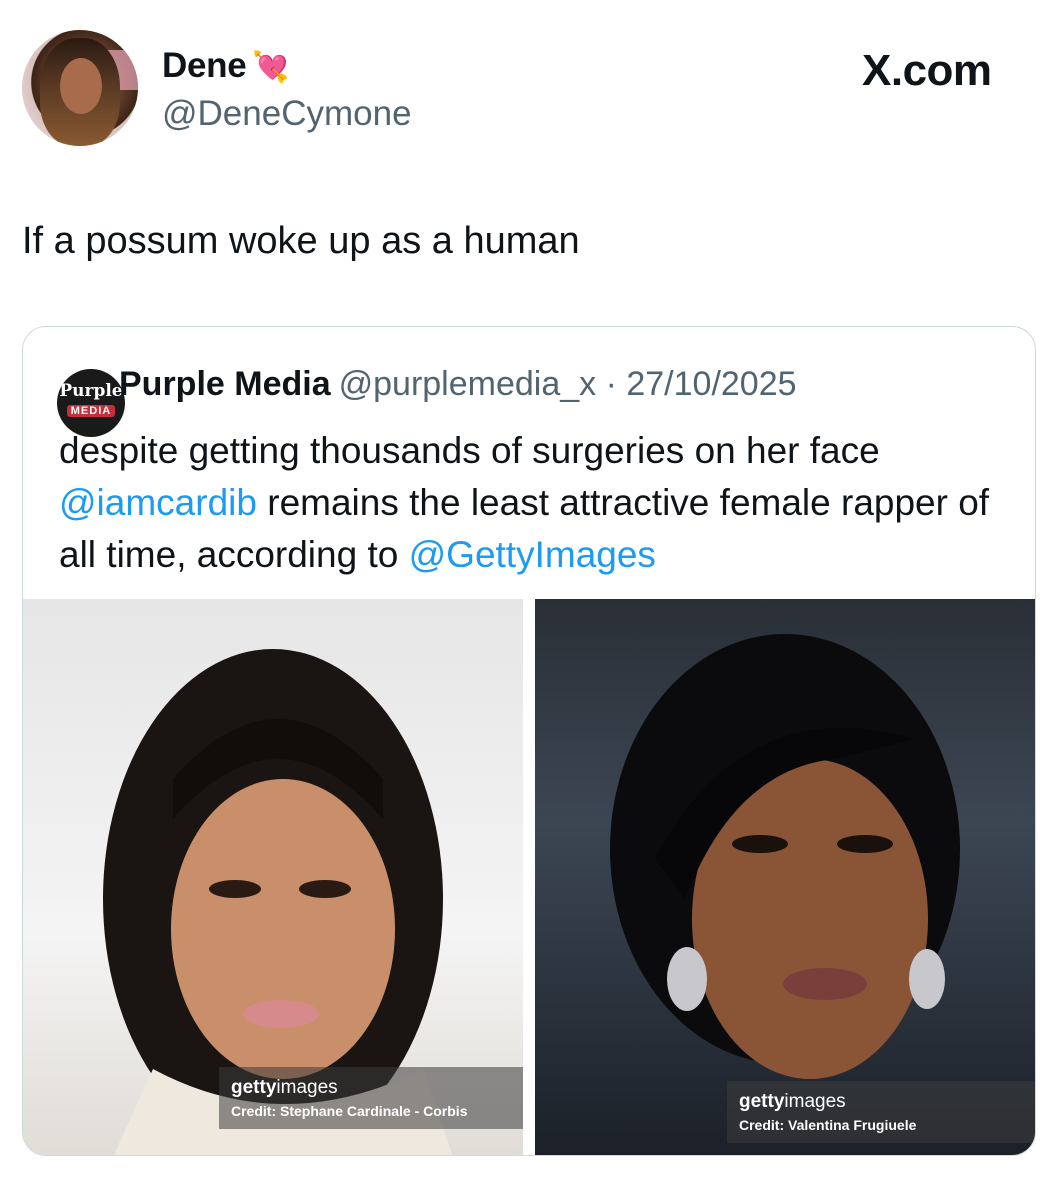 The image size is (1060, 1200). I want to click on author-avatar, so click(80, 88).